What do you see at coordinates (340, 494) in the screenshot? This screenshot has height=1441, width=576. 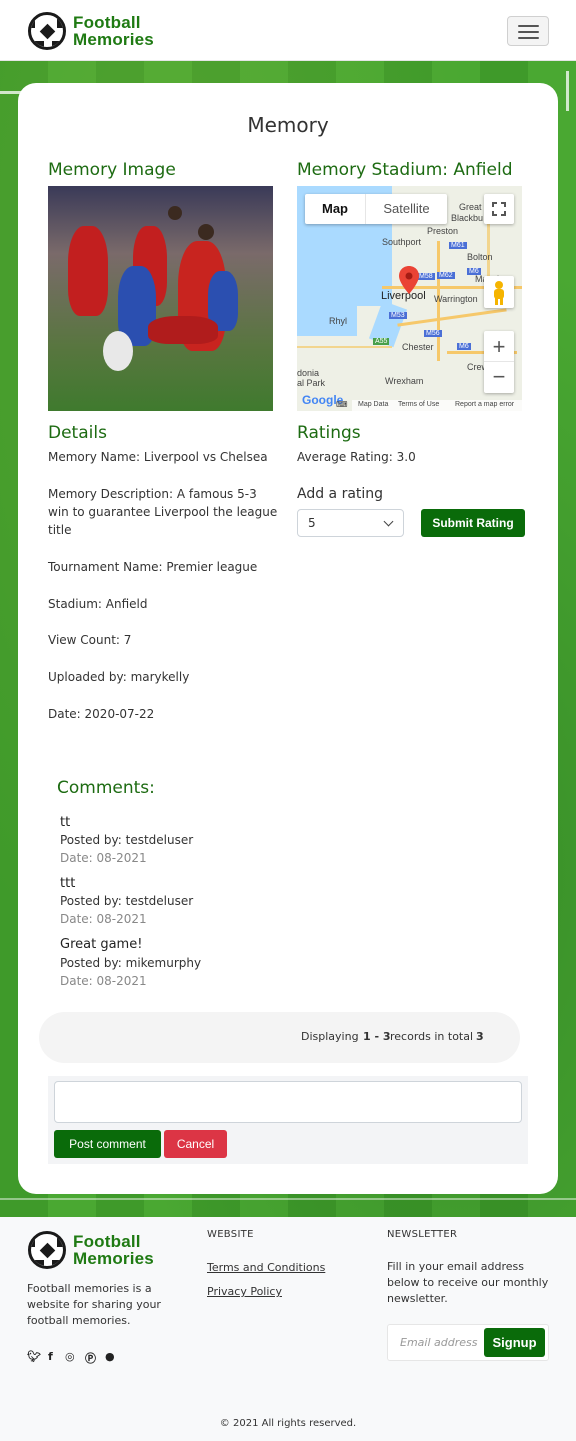 I see `add-rating-label: Add a rating` at bounding box center [340, 494].